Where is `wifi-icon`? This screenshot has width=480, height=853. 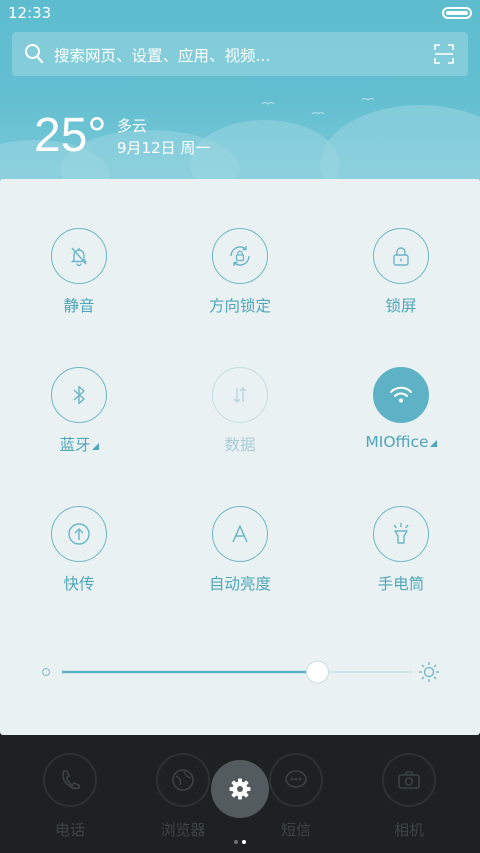 wifi-icon is located at coordinates (401, 394).